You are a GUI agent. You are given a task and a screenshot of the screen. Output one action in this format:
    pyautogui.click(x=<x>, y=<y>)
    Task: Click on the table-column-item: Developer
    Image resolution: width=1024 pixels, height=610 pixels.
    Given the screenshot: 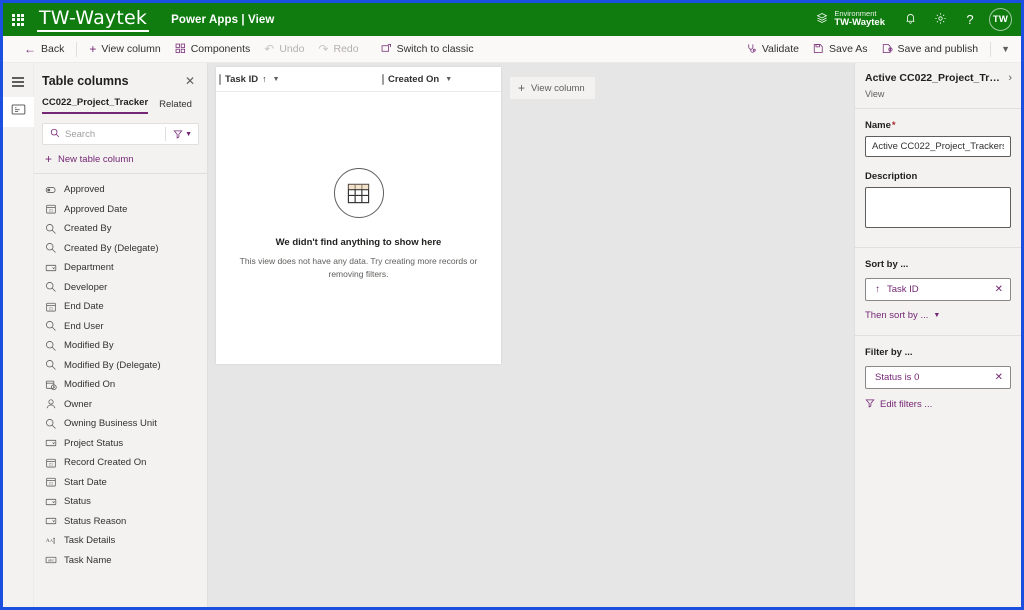 What is the action you would take?
    pyautogui.click(x=120, y=288)
    